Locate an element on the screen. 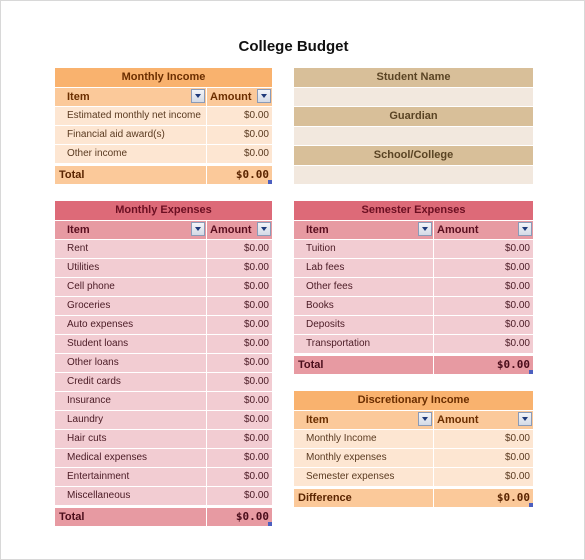 The width and height of the screenshot is (585, 560). table-row: Rent $0.00 is located at coordinates (163, 248).